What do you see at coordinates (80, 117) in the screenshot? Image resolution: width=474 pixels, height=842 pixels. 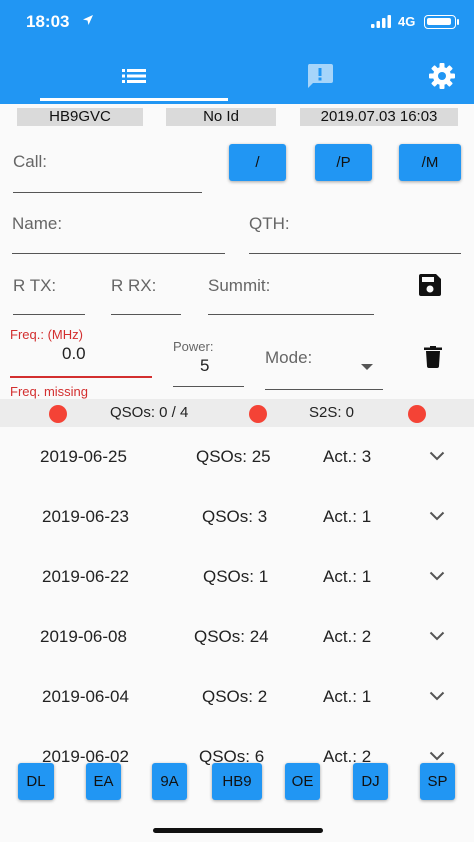 I see `info-callsign: HB9GVC` at bounding box center [80, 117].